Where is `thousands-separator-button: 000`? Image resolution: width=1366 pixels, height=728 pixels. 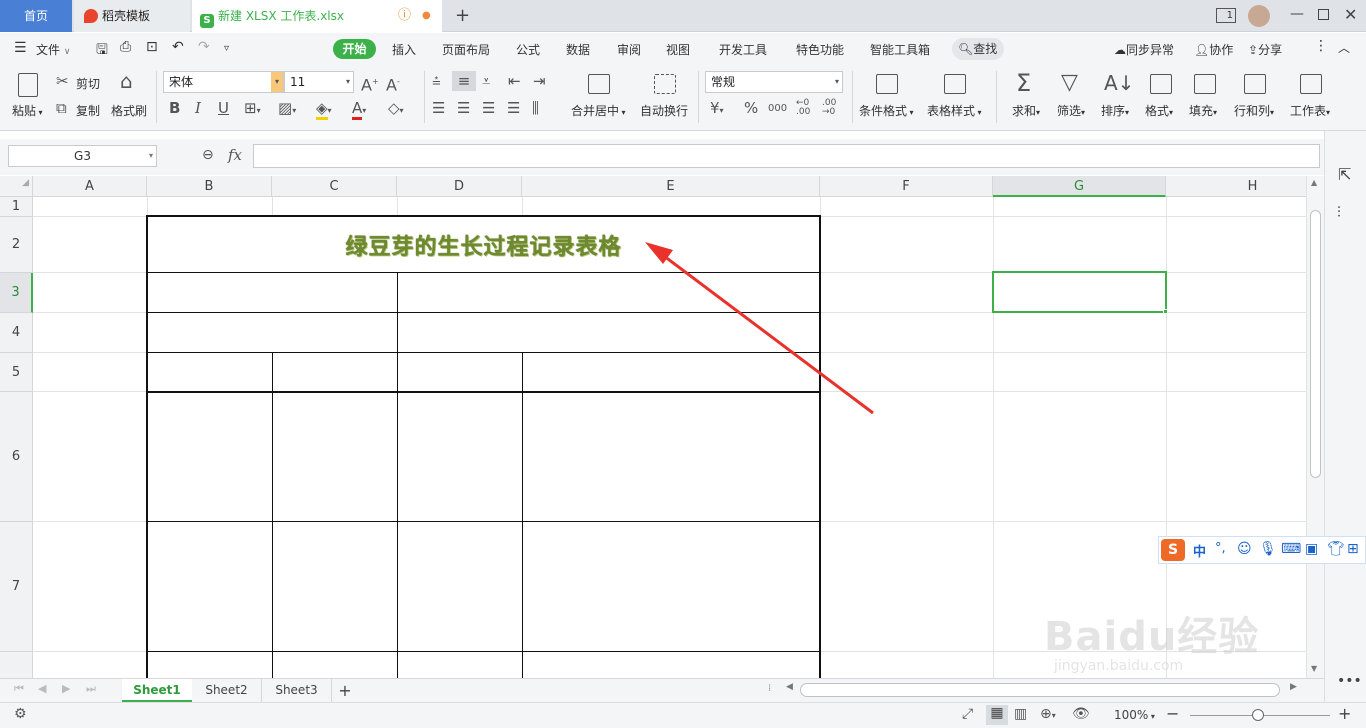 thousands-separator-button: 000 is located at coordinates (777, 109).